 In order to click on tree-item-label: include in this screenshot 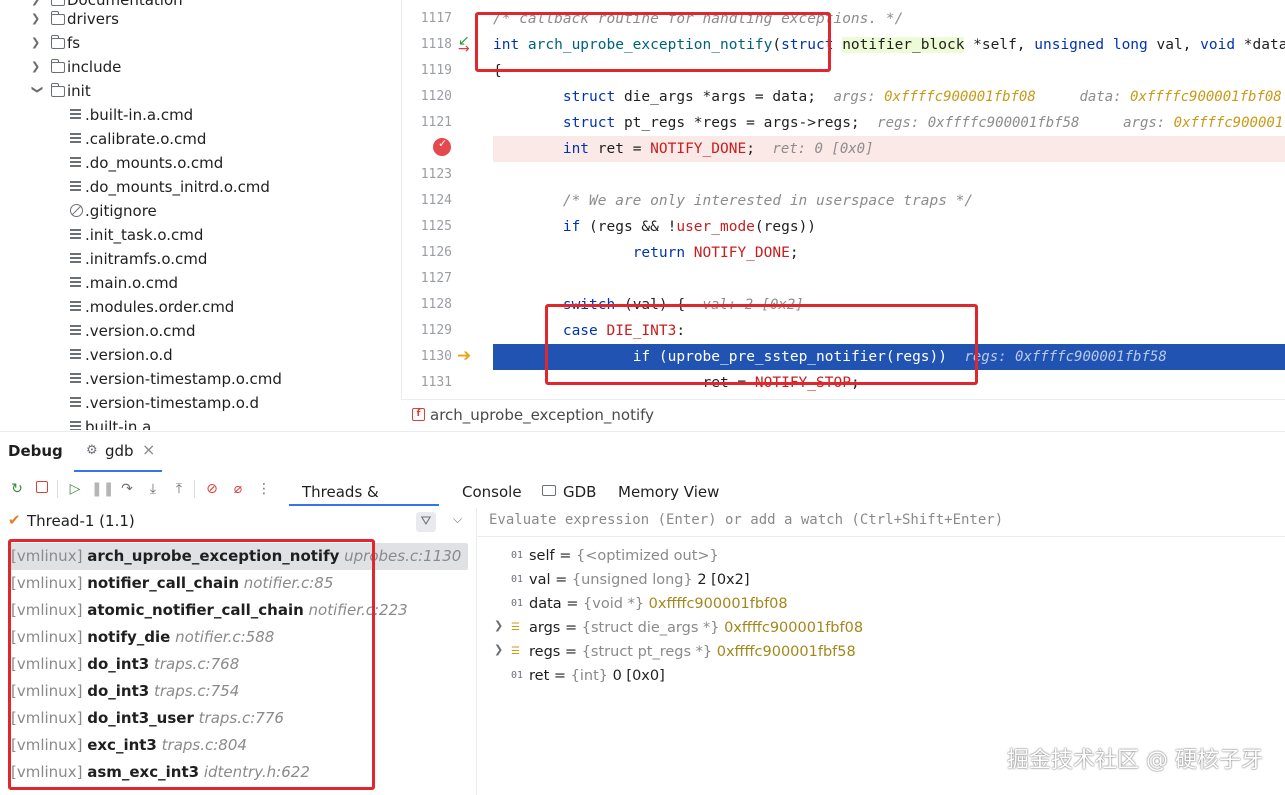, I will do `click(94, 67)`.